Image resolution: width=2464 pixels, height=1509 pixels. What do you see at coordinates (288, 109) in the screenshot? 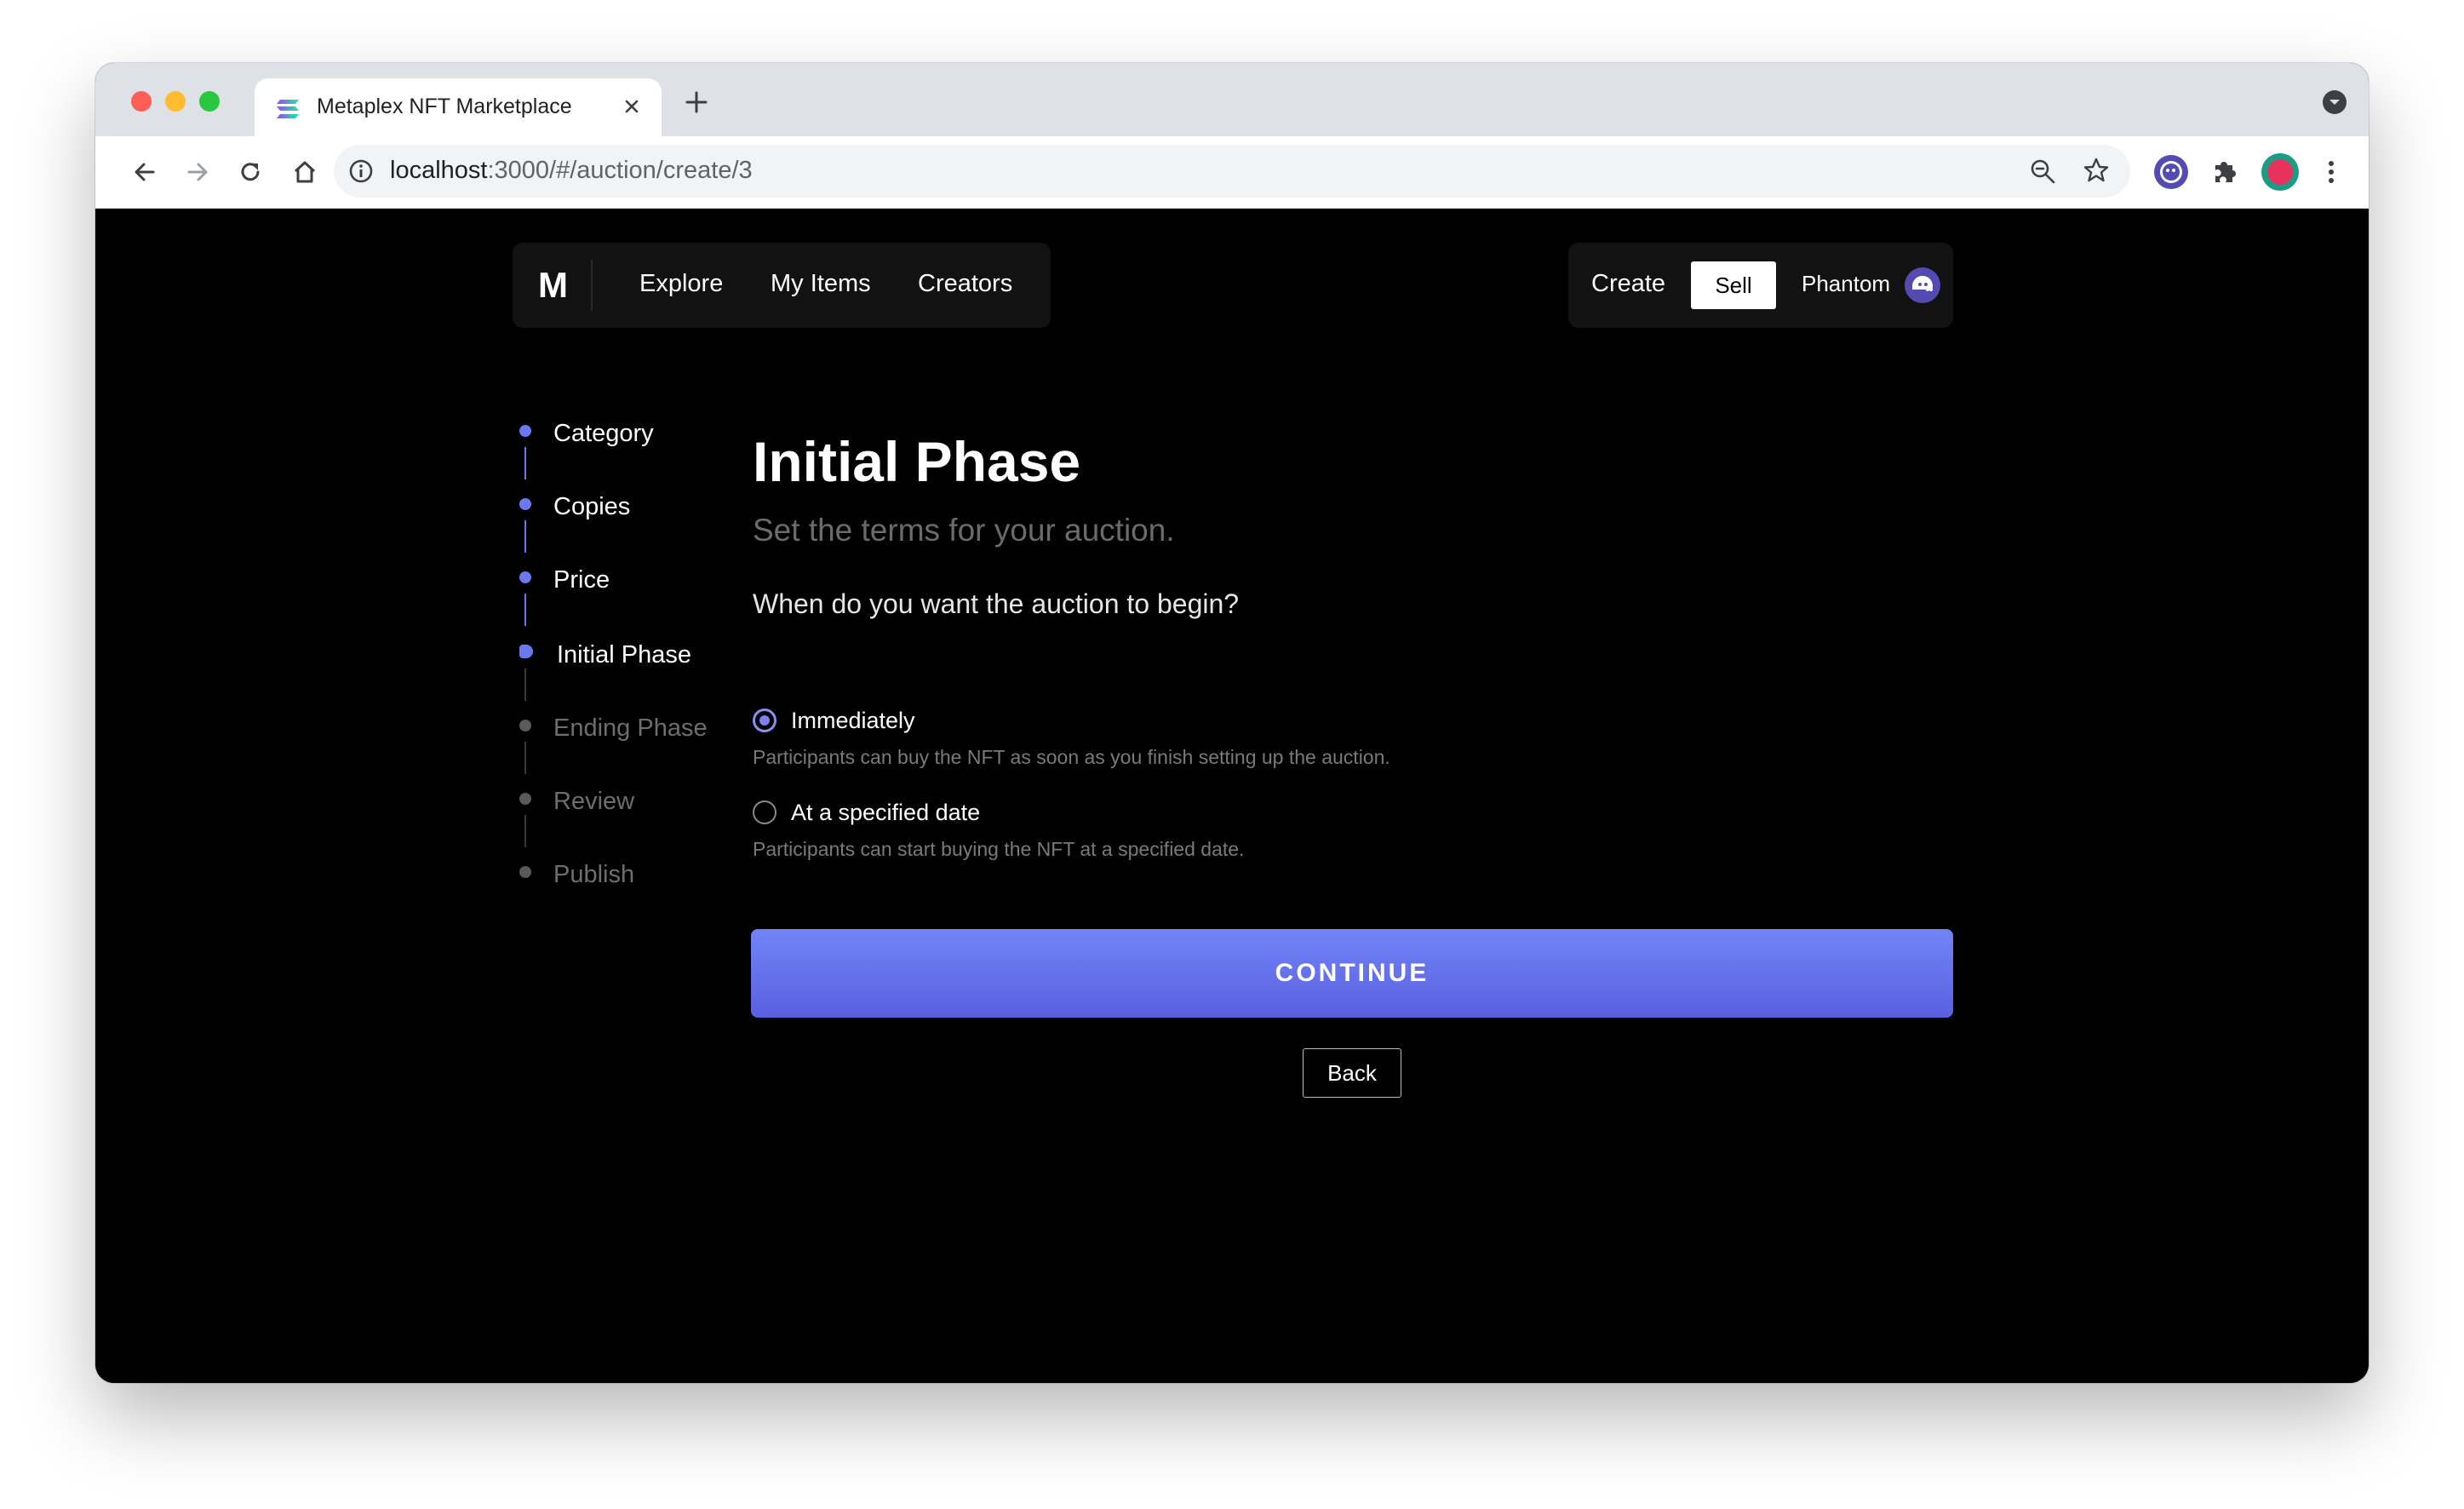
I see `solana-favicon-icon` at bounding box center [288, 109].